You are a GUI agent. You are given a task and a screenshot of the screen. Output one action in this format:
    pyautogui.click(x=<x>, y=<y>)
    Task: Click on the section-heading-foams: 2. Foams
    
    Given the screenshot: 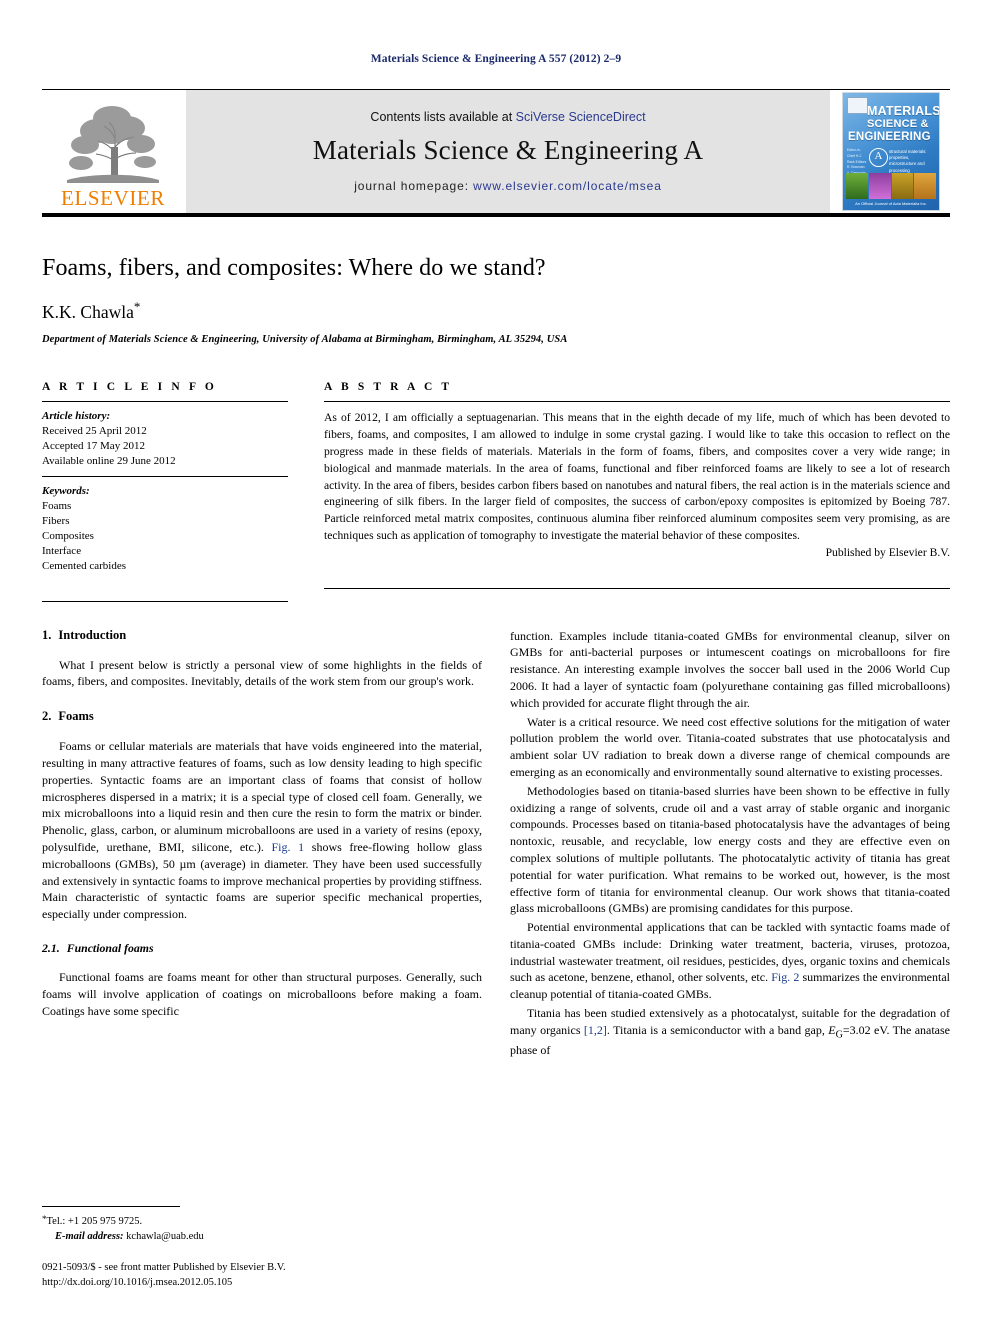 What is the action you would take?
    pyautogui.click(x=262, y=716)
    